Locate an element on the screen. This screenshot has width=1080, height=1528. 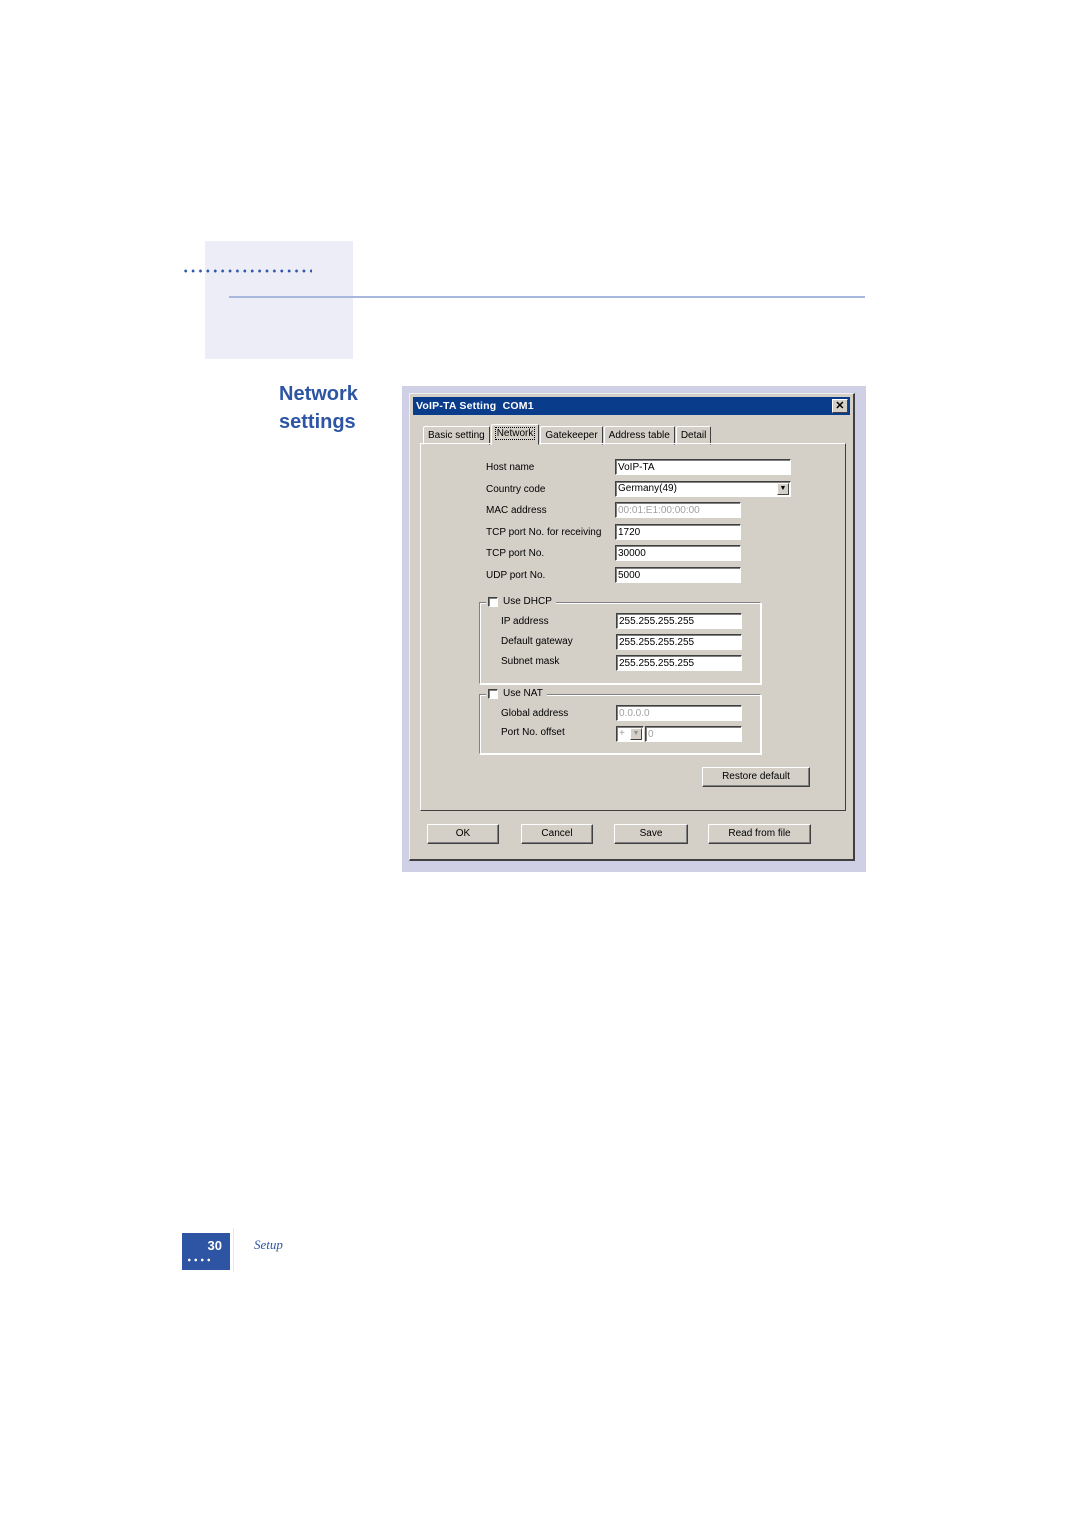
udp-port-label: UDP port No. is located at coordinates (516, 575).